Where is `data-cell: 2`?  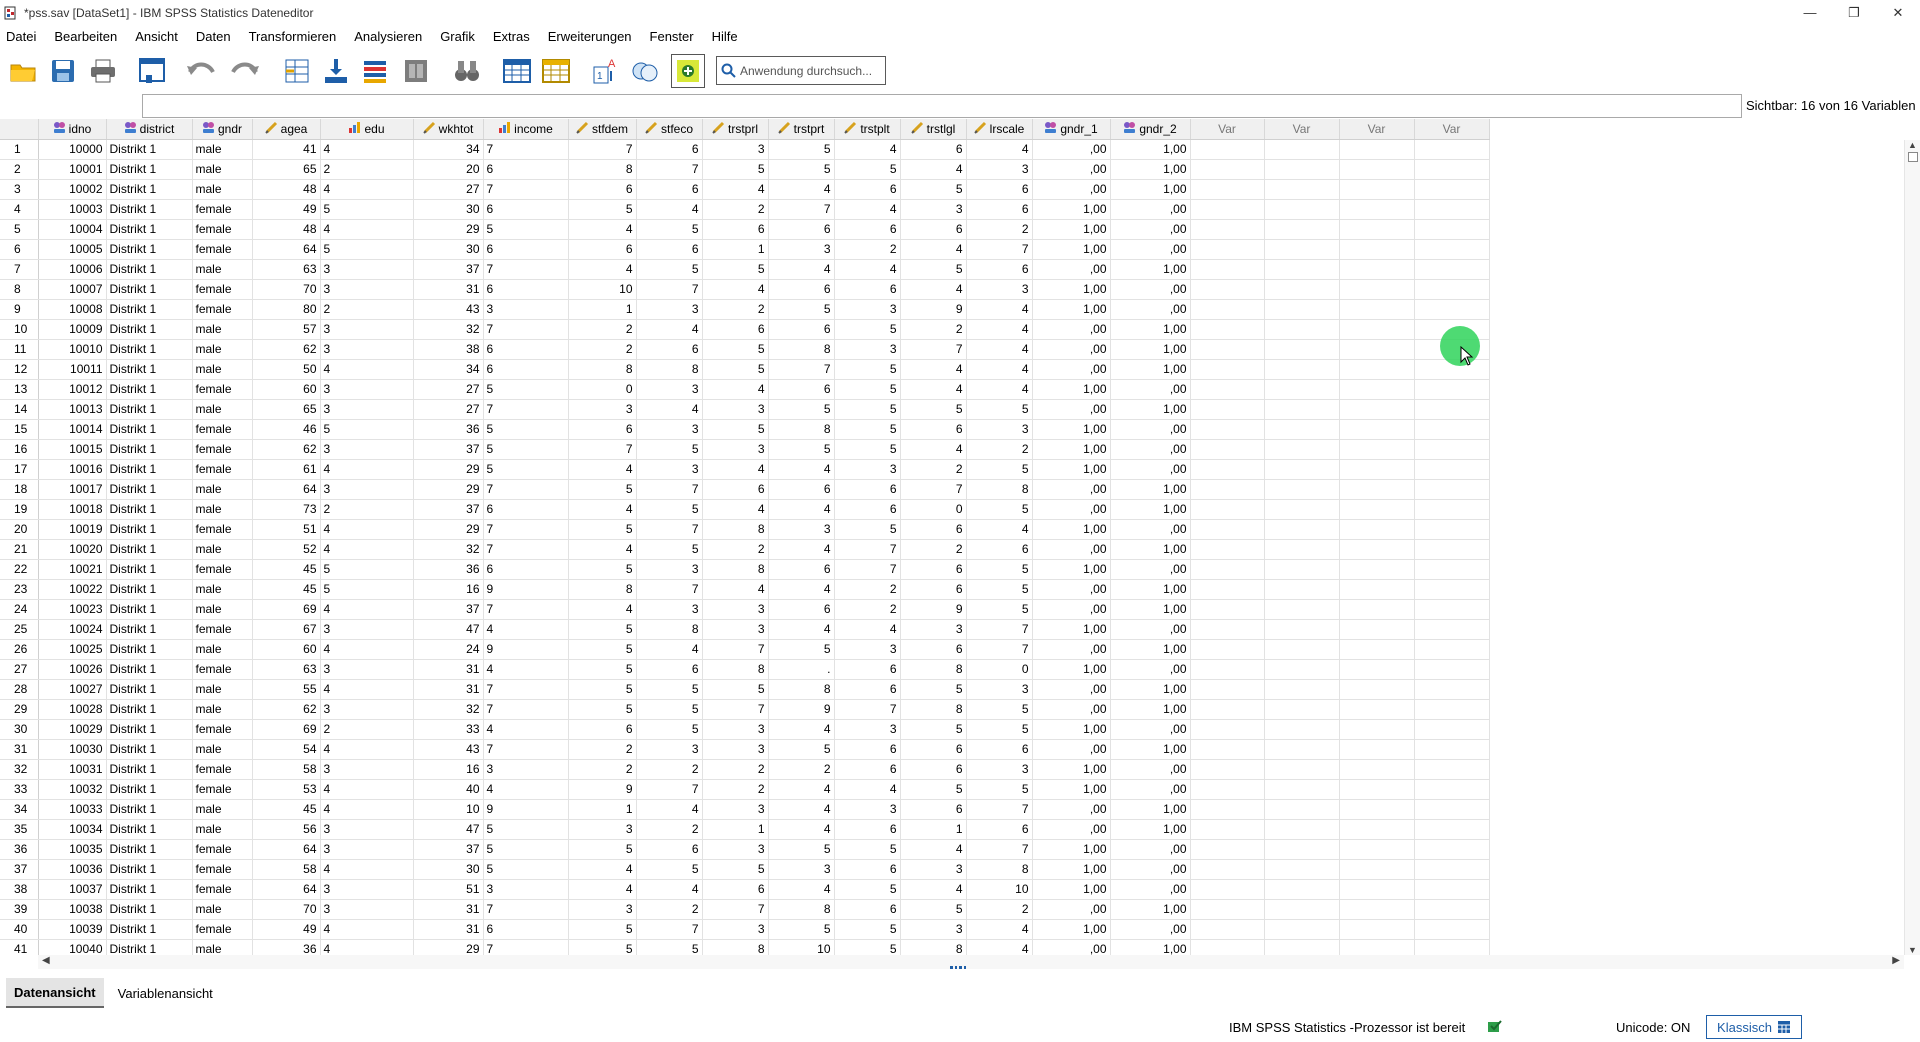
data-cell: 2 is located at coordinates (999, 449).